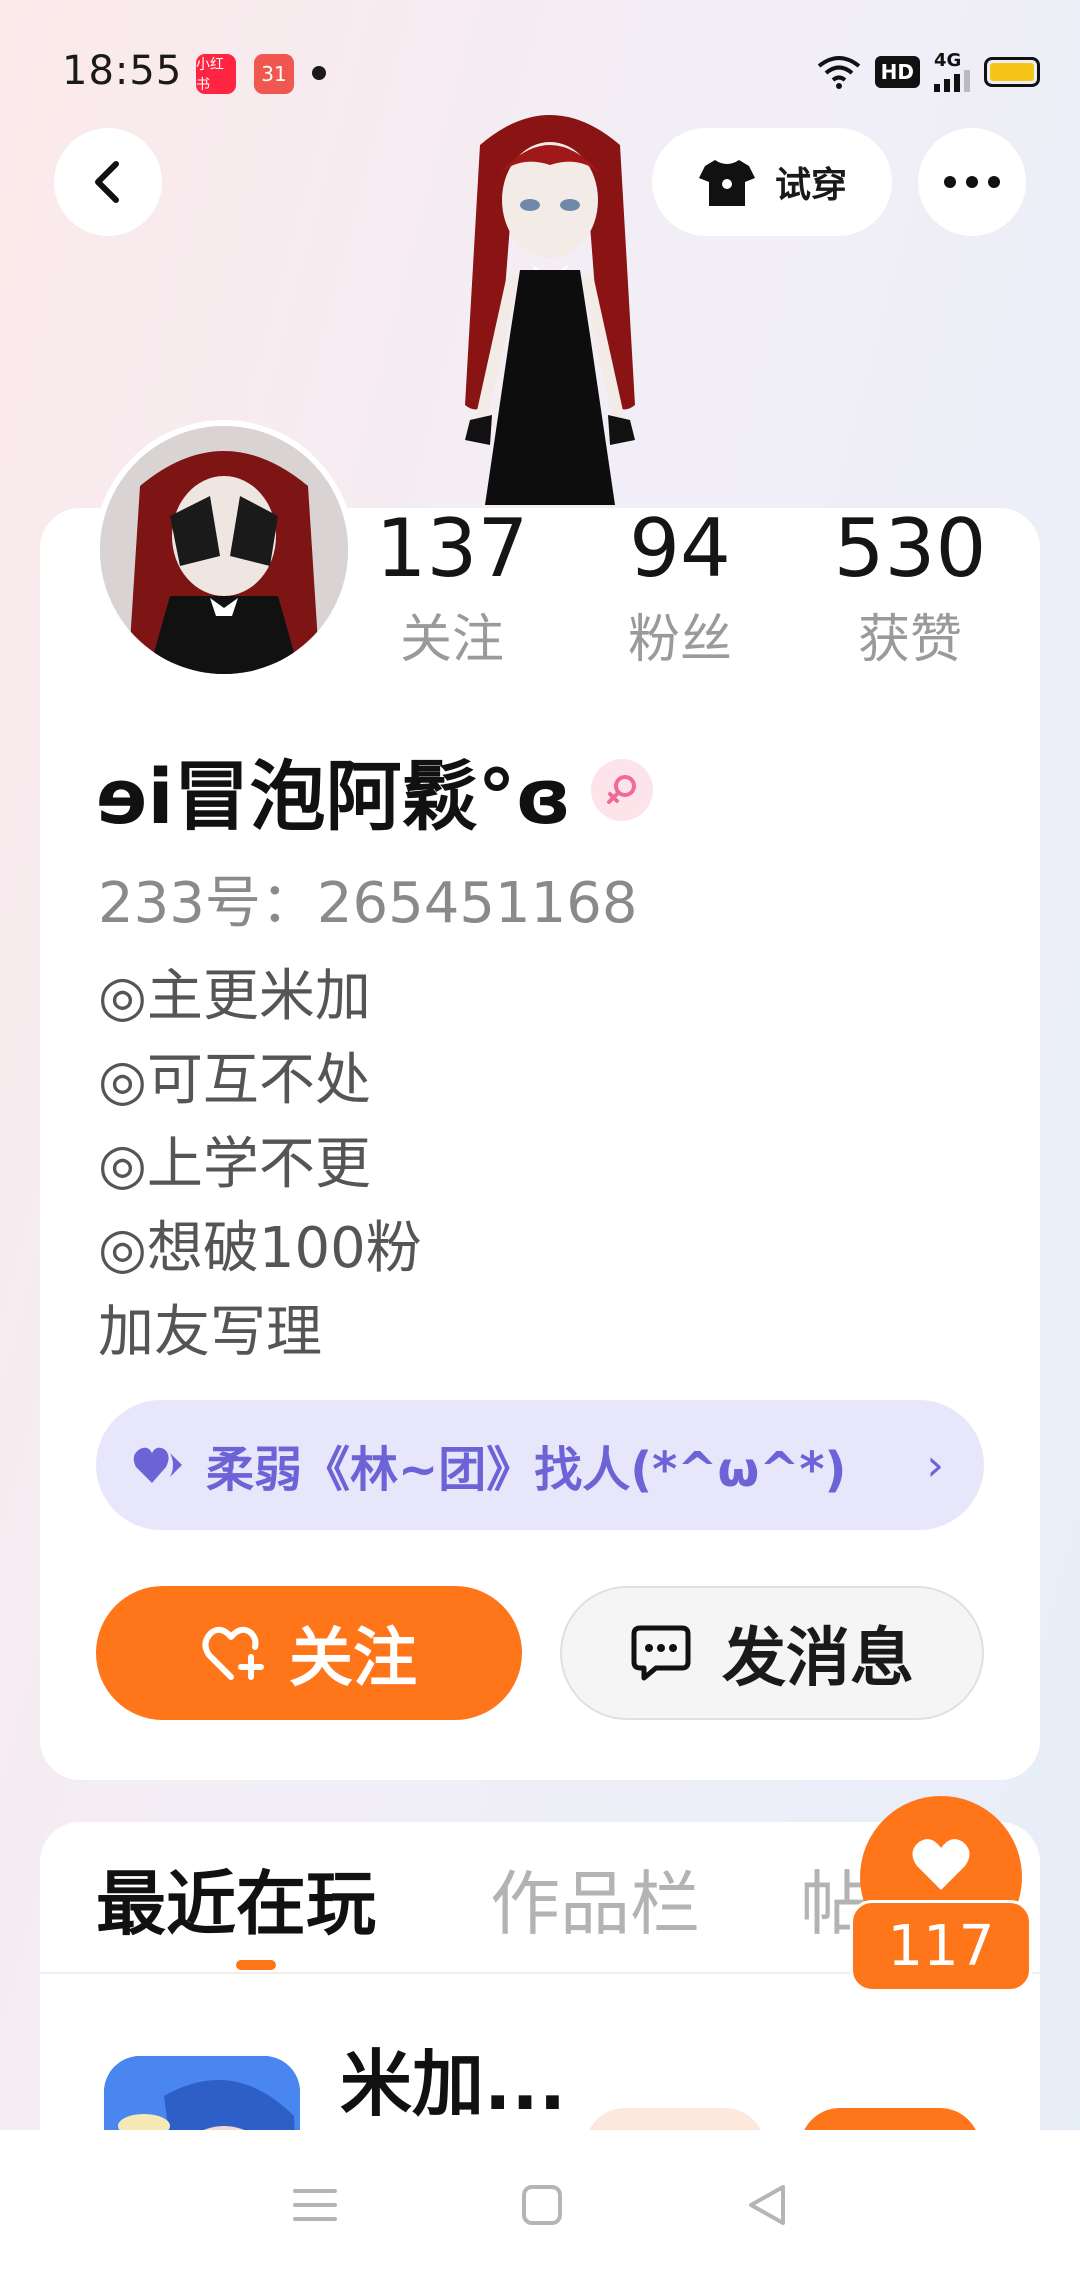  Describe the element at coordinates (910, 548) in the screenshot. I see `likes-count: 530` at that location.